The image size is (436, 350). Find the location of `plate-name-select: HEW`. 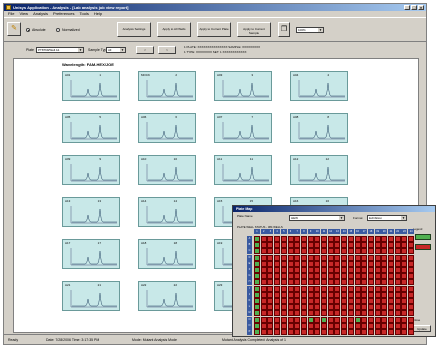

plate-name-select: HEW is located at coordinates (317, 218).